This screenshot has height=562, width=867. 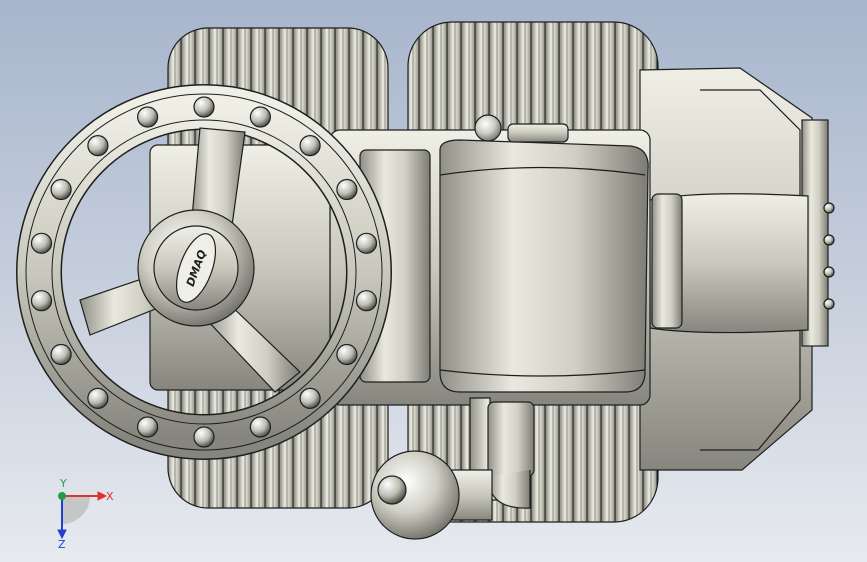 I want to click on y-axis-dot, so click(x=62, y=496).